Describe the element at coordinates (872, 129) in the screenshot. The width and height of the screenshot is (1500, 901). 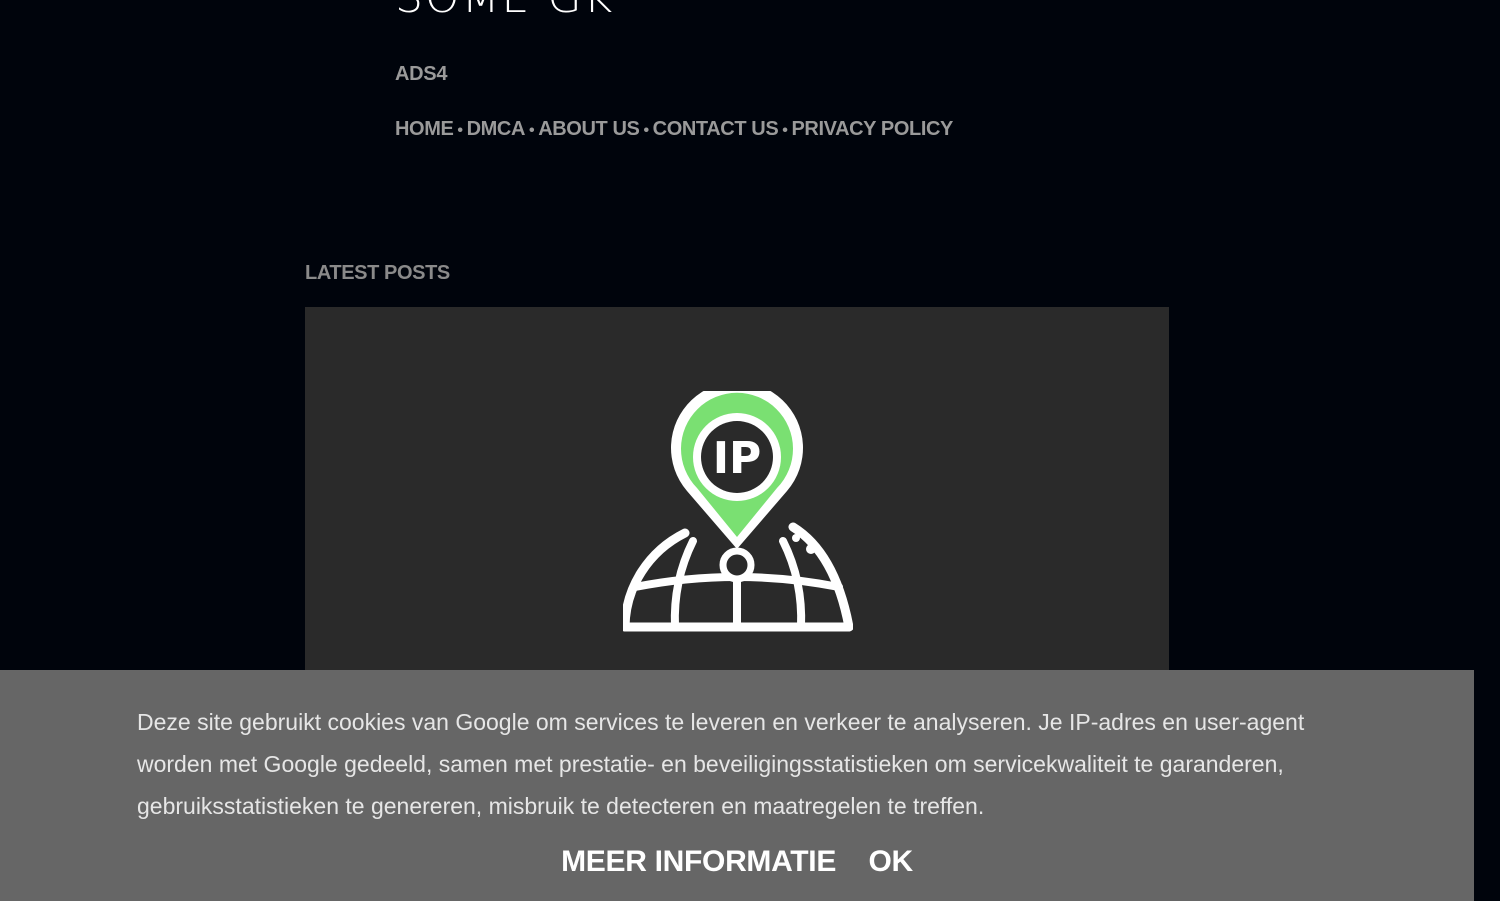
I see `nav-privacy-policy-link: PRIVACY POLICY` at that location.